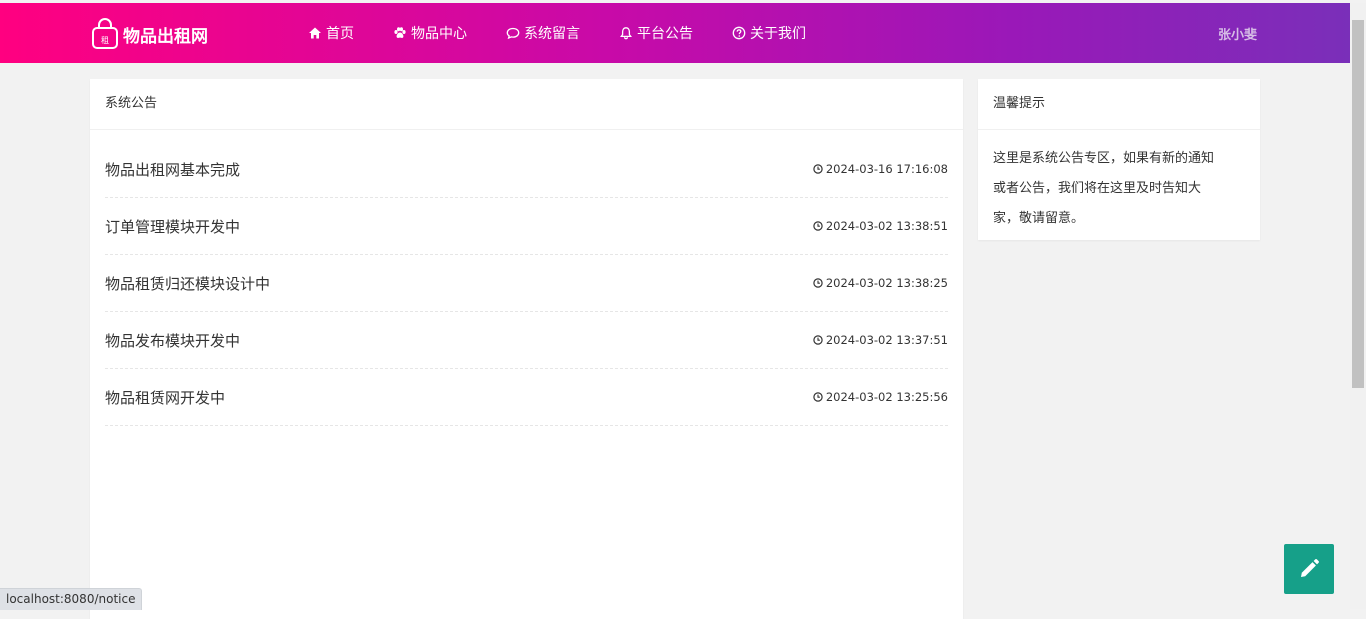 This screenshot has width=1366, height=619. What do you see at coordinates (886, 397) in the screenshot?
I see `notice-time-text: 2024-03-02 13:25:56` at bounding box center [886, 397].